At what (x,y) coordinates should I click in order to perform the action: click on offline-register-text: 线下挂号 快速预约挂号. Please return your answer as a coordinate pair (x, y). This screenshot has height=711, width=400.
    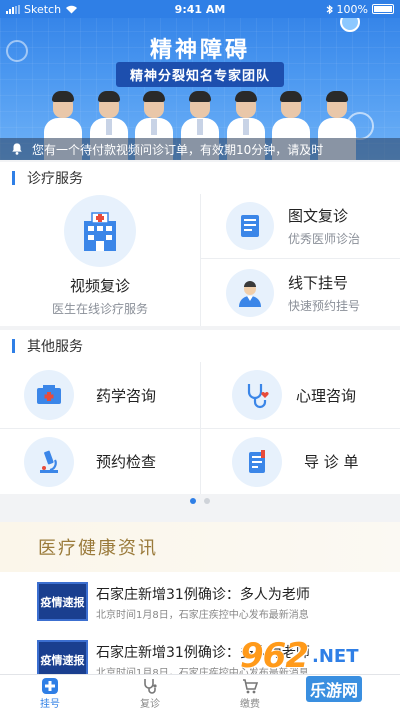
    Looking at the image, I should click on (324, 293).